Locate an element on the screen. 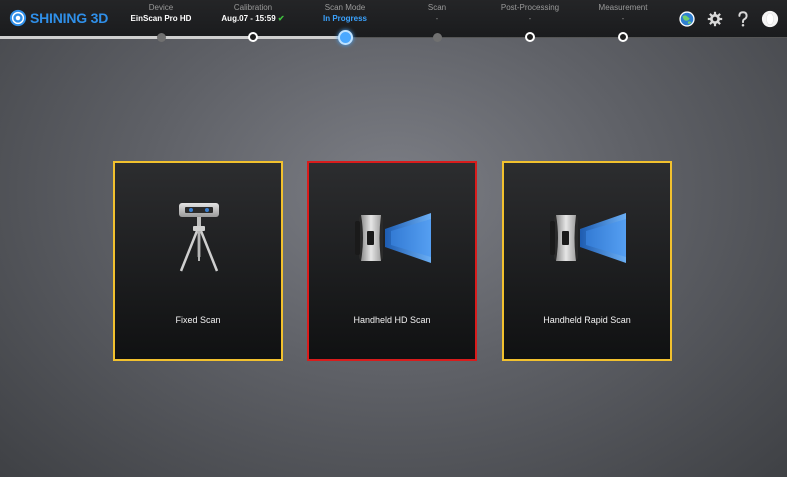 Image resolution: width=787 pixels, height=477 pixels. step-value: - is located at coordinates (623, 18).